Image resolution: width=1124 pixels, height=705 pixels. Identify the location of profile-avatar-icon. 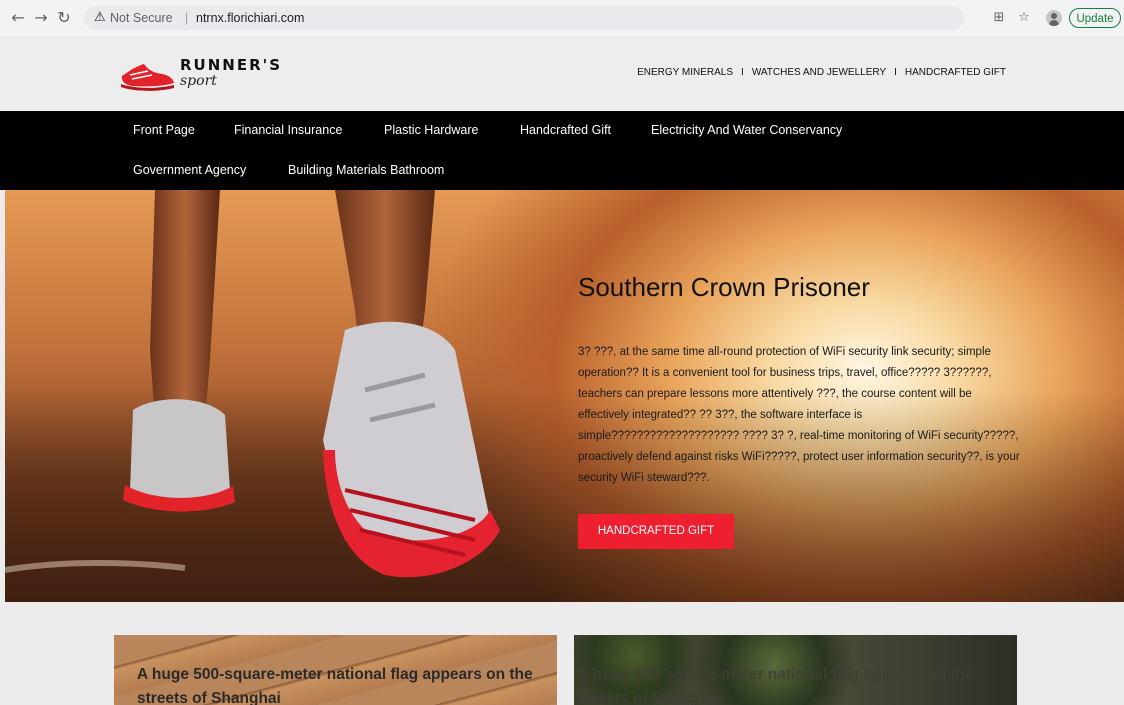
(1054, 18).